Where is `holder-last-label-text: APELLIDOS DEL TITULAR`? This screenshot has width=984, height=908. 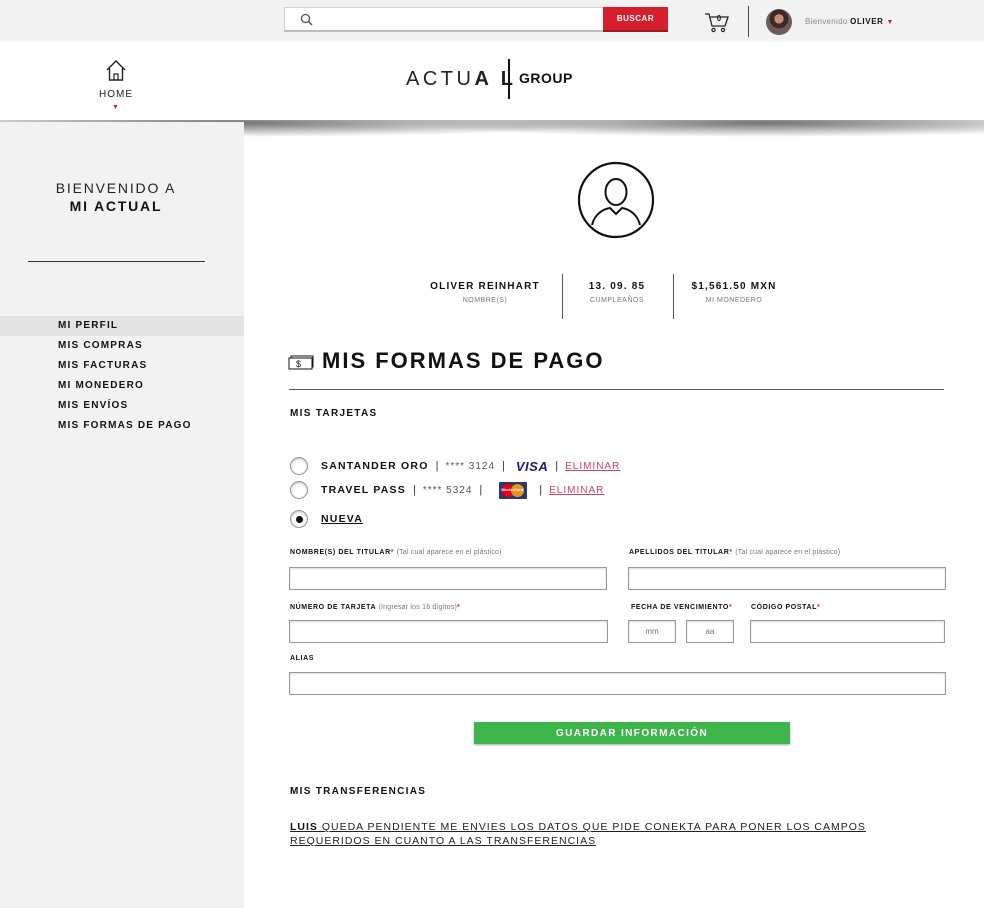 holder-last-label-text: APELLIDOS DEL TITULAR is located at coordinates (679, 552).